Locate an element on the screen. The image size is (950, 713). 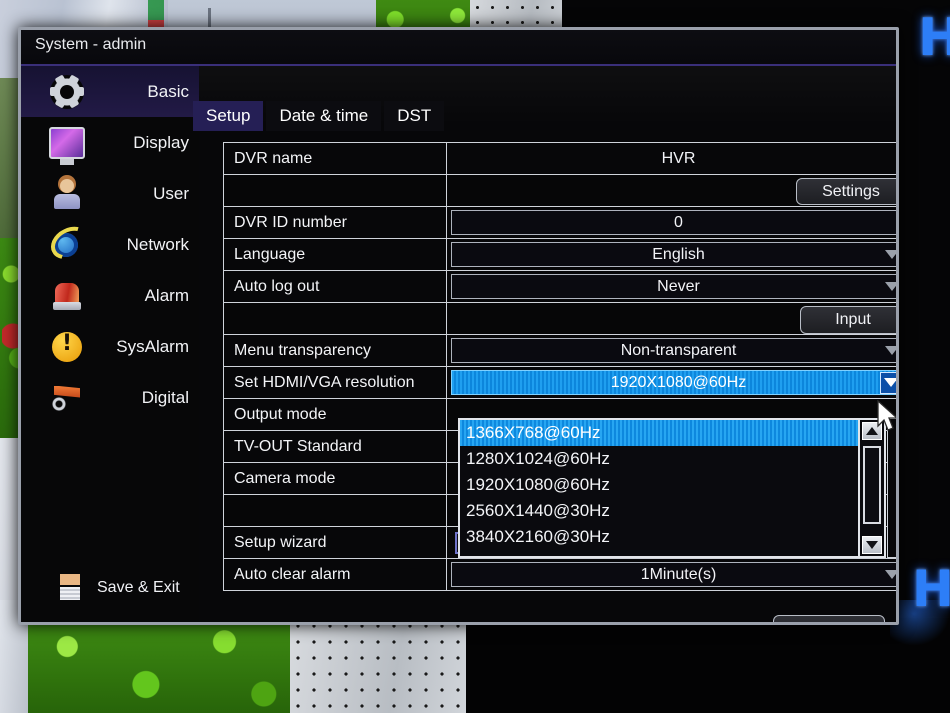
row-value-cell: Settings is located at coordinates (671, 190).